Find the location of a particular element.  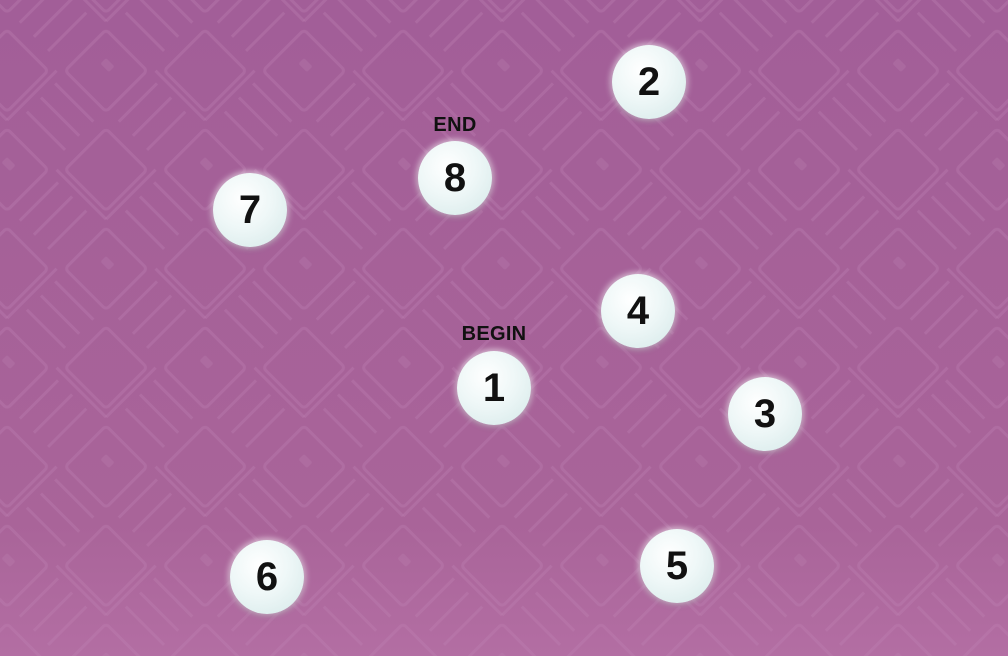

dot-6: 6 is located at coordinates (267, 577).